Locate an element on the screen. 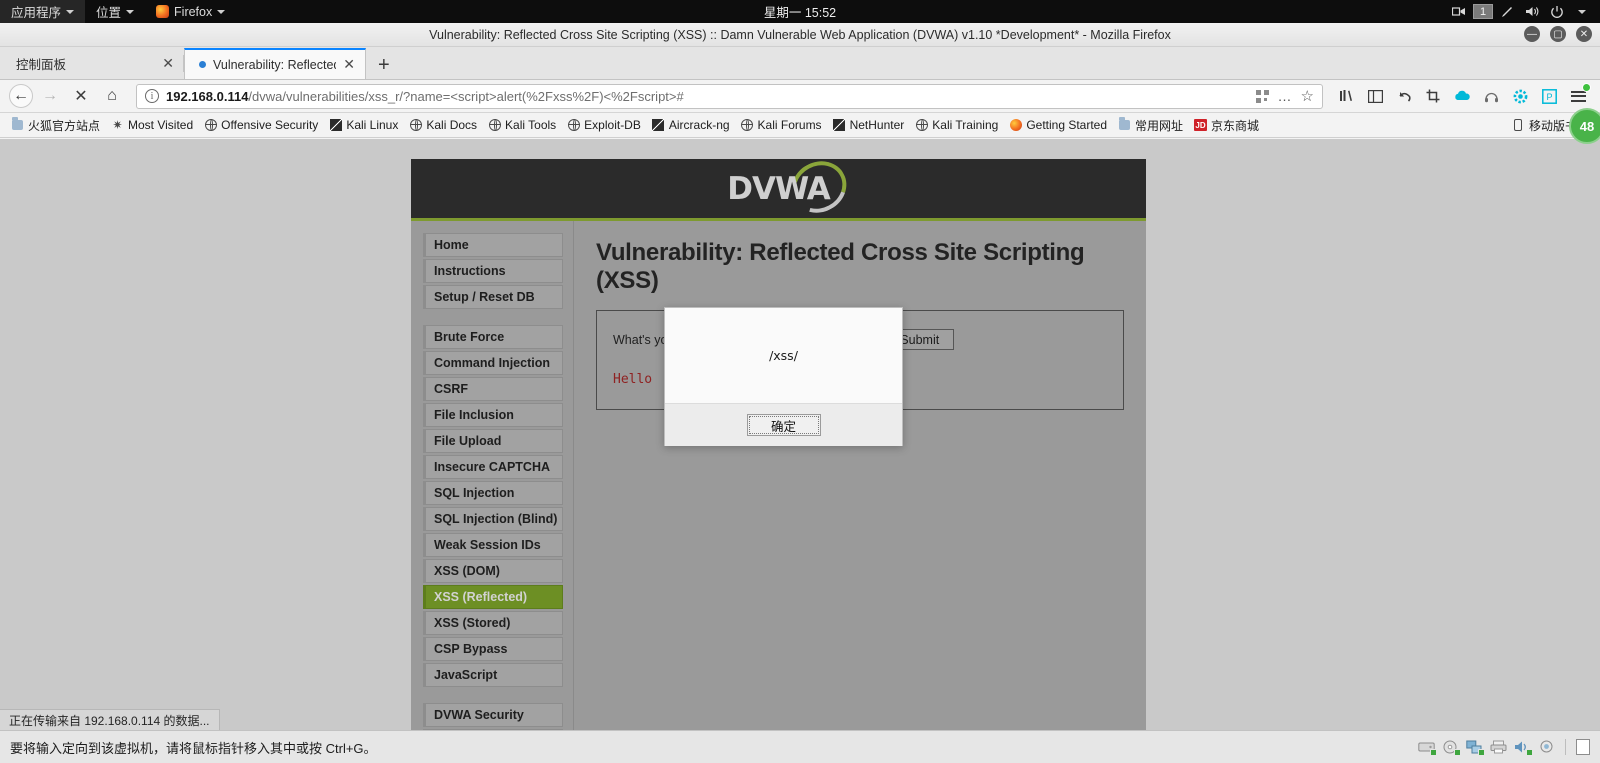 This screenshot has height=763, width=1600. power-icon is located at coordinates (1557, 11).